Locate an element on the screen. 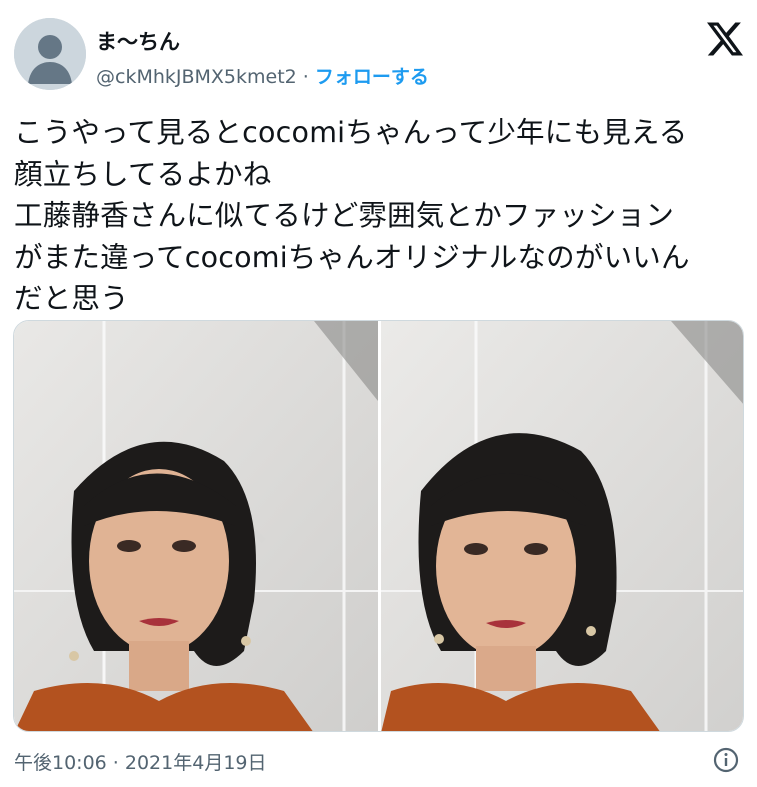  default-avatar-icon is located at coordinates (50, 54).